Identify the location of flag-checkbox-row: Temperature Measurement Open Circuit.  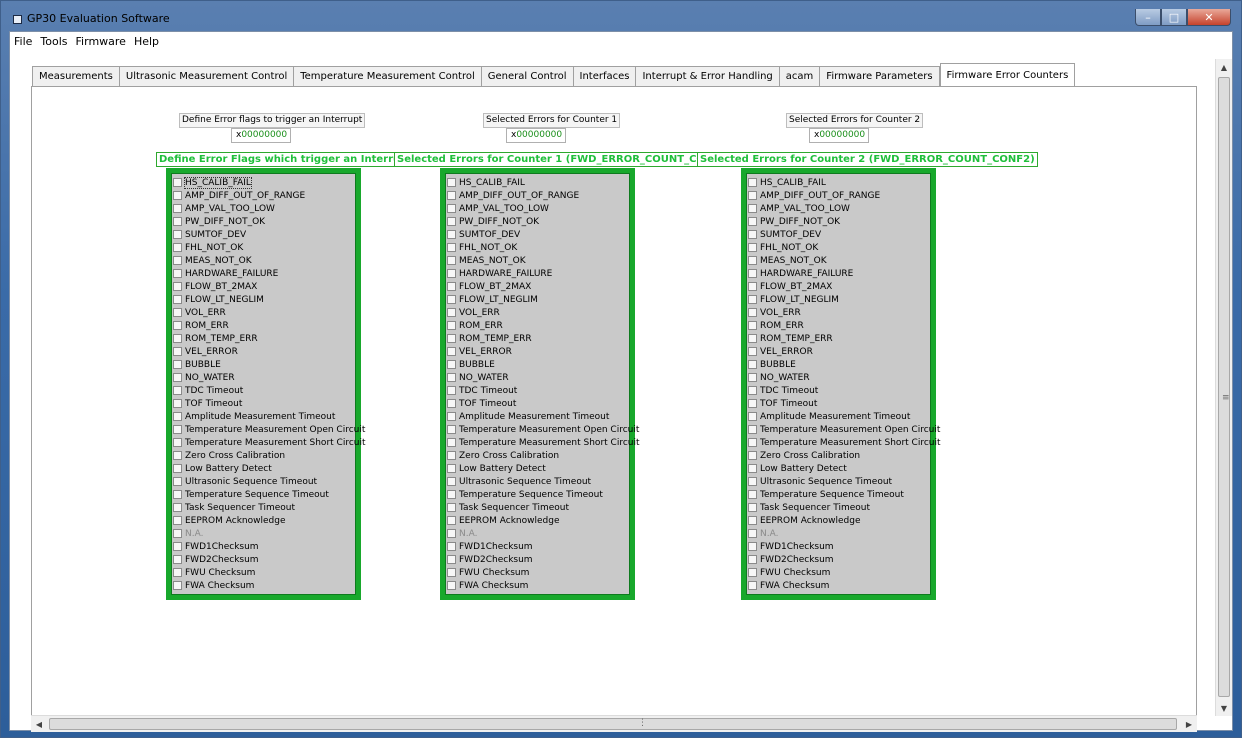
(543, 429).